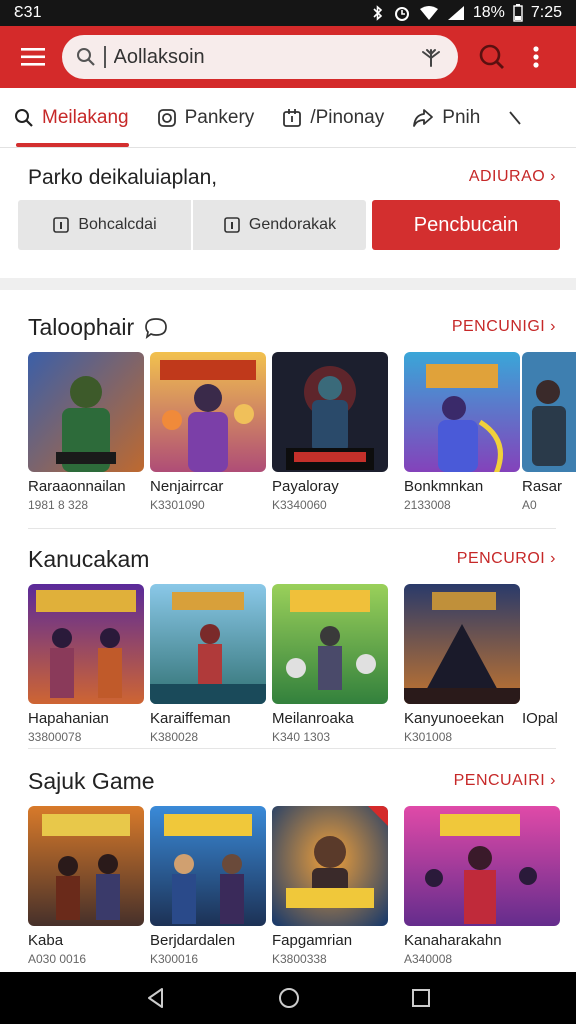  I want to click on tab-pnih: Pnih, so click(446, 117).